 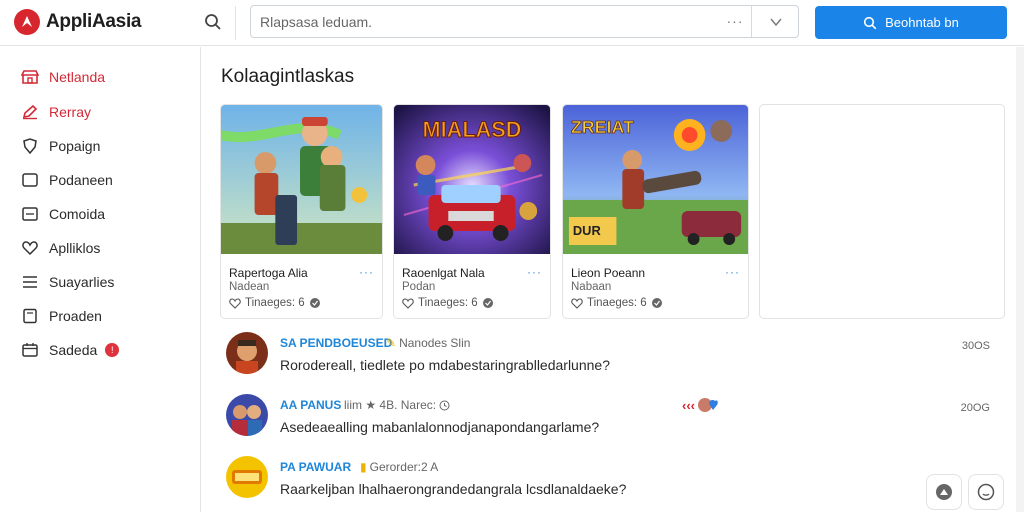 I want to click on search-submit-button: Beohntab bn, so click(x=911, y=22).